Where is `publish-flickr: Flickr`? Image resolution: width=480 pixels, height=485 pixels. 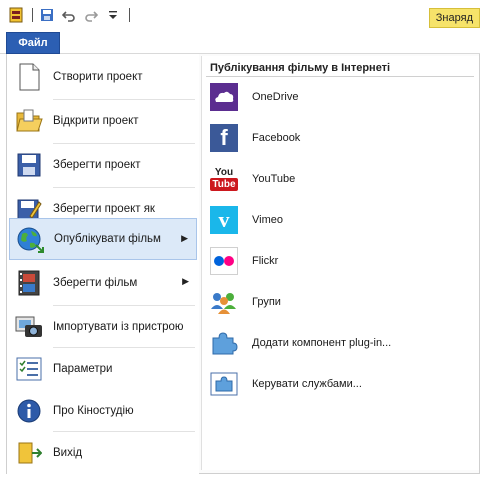 publish-flickr: Flickr is located at coordinates (342, 261).